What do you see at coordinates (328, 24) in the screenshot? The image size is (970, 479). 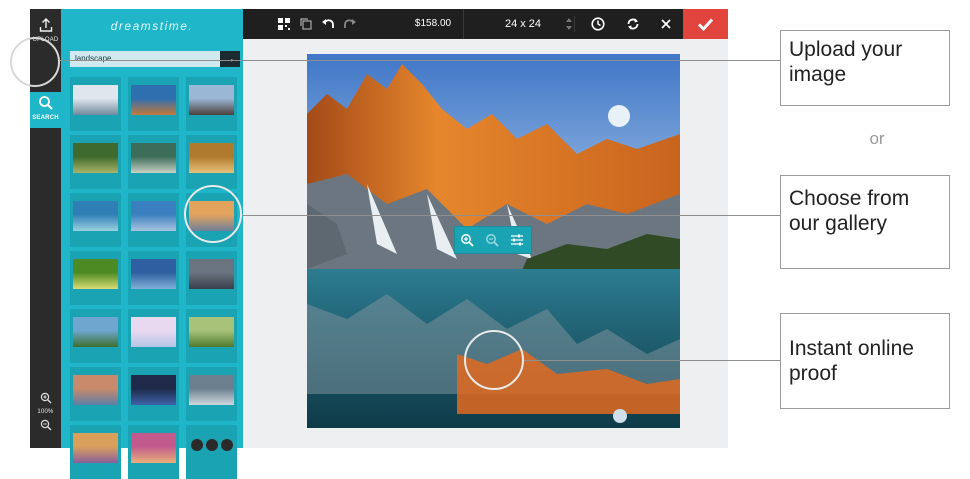 I see `undo-icon` at bounding box center [328, 24].